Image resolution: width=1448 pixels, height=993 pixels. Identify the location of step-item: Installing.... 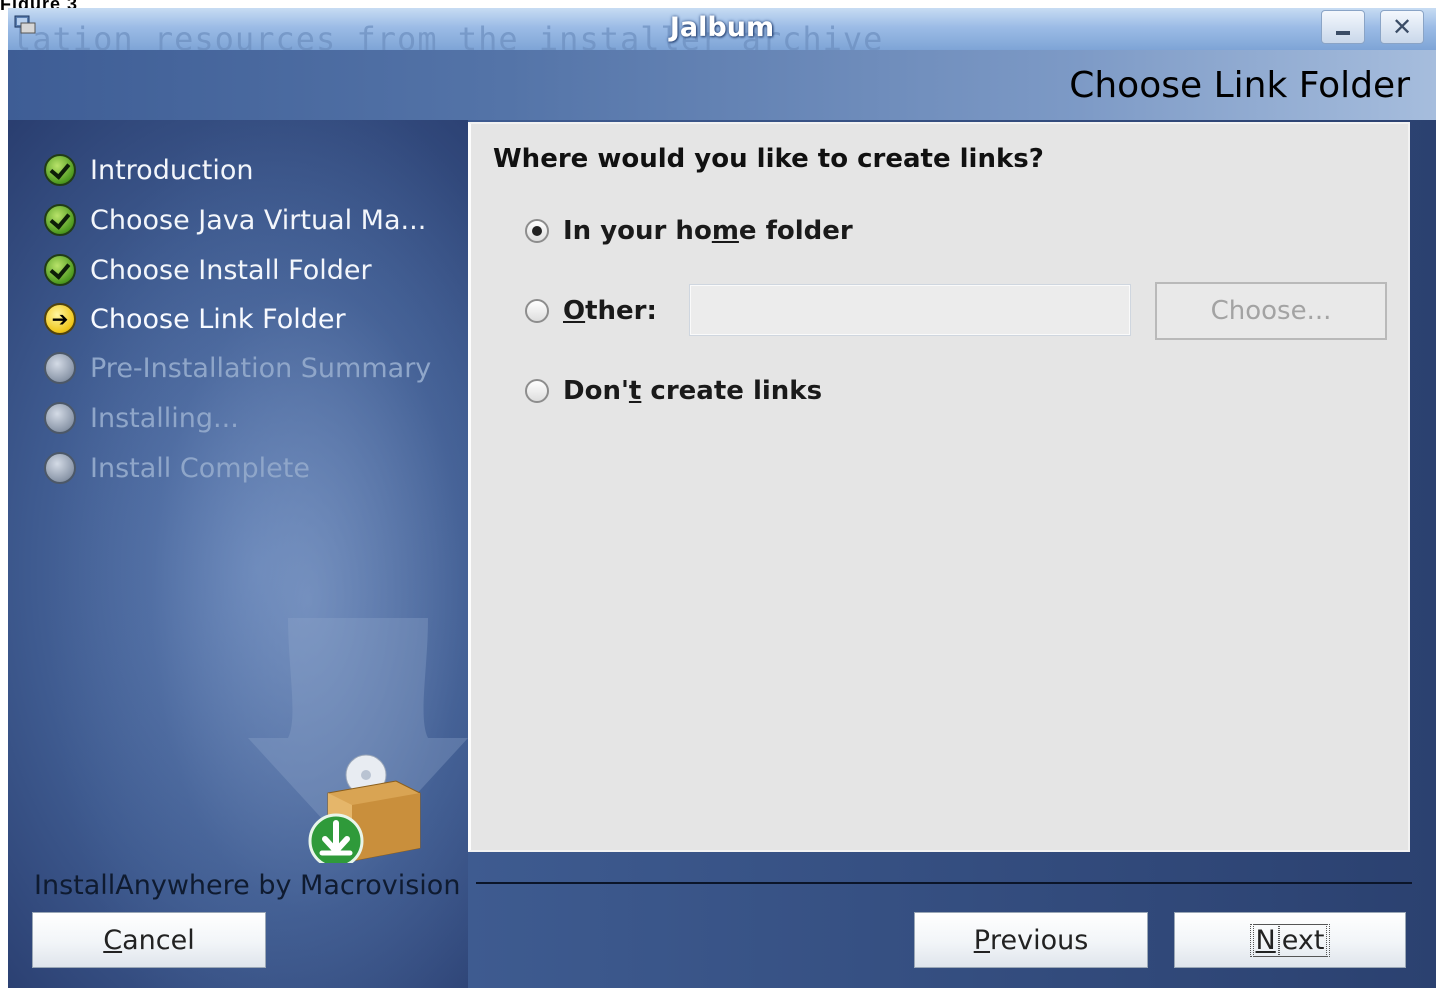
(141, 418).